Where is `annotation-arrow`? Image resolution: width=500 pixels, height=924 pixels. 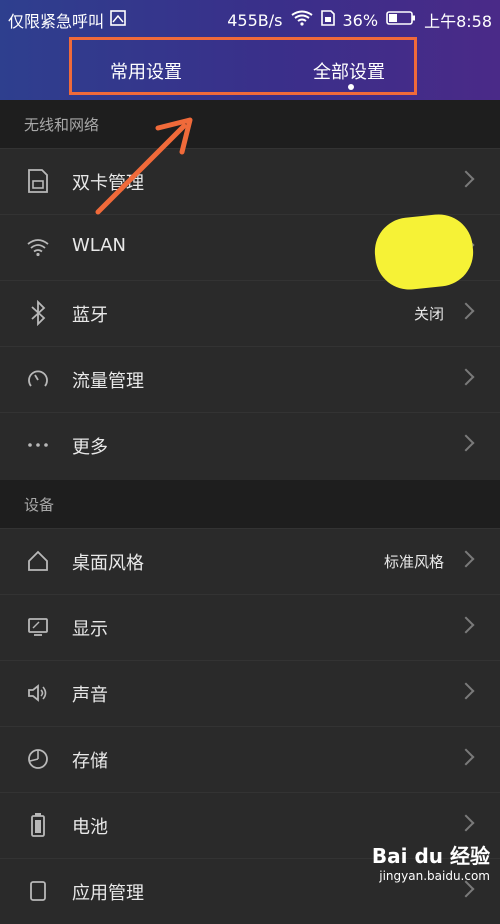
annotation-arrow is located at coordinates (144, 166).